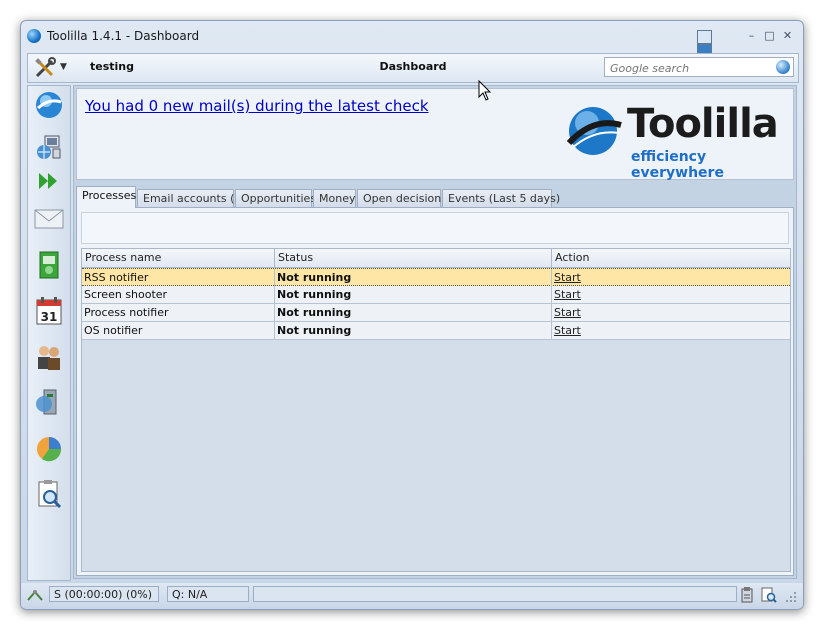  What do you see at coordinates (178, 294) in the screenshot?
I see `process-name-cell: Screen shooter` at bounding box center [178, 294].